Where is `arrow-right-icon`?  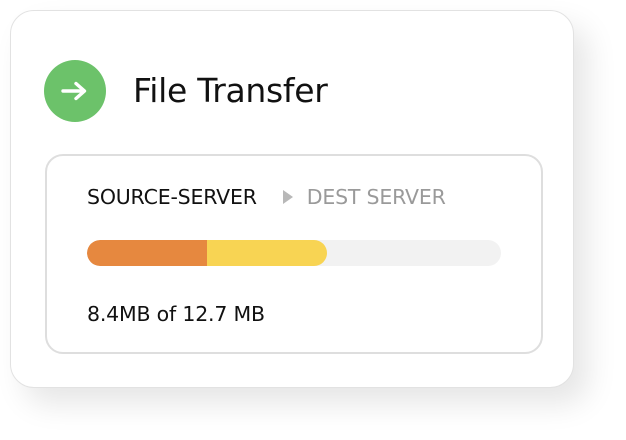 arrow-right-icon is located at coordinates (75, 91).